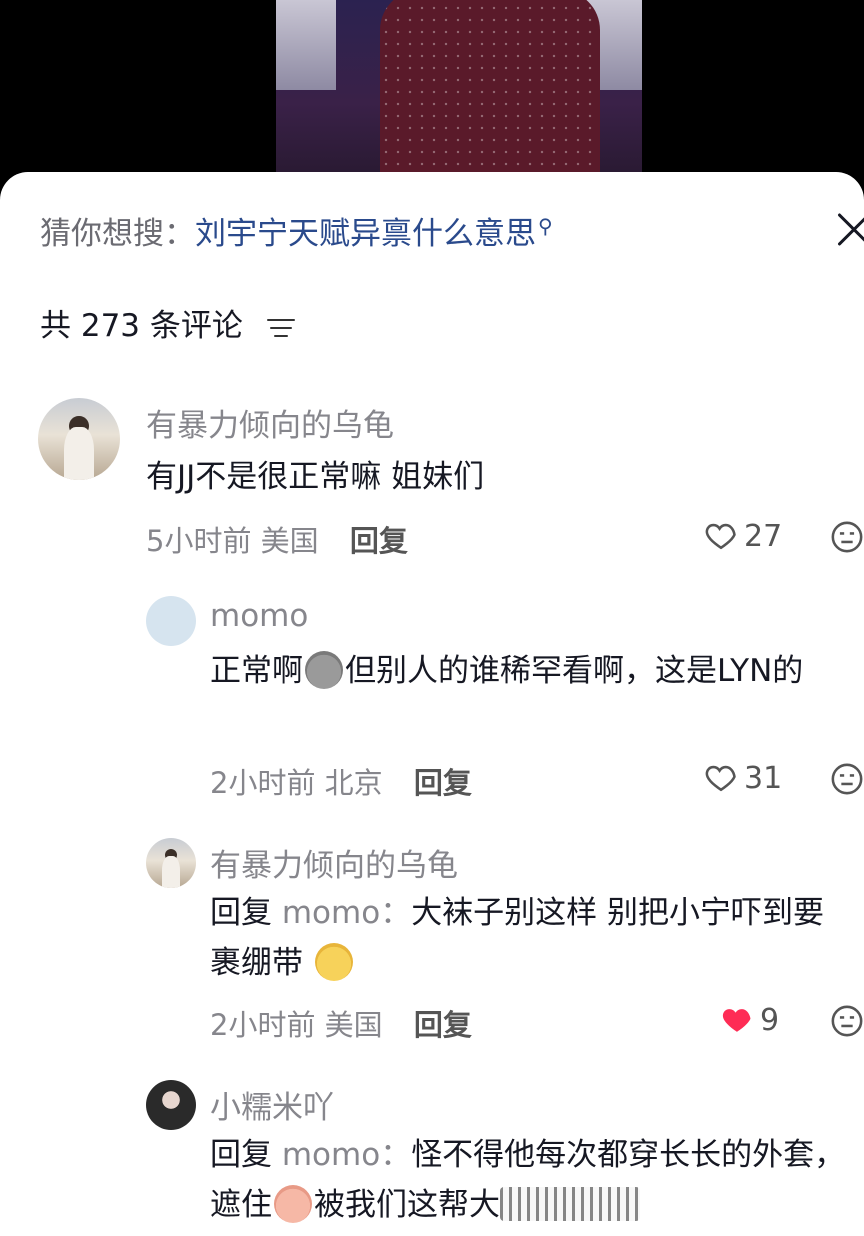 The height and width of the screenshot is (1236, 864). I want to click on comment-text: 正常啊 但别人的谁稀罕看啊，这是LYN的, so click(530, 671).